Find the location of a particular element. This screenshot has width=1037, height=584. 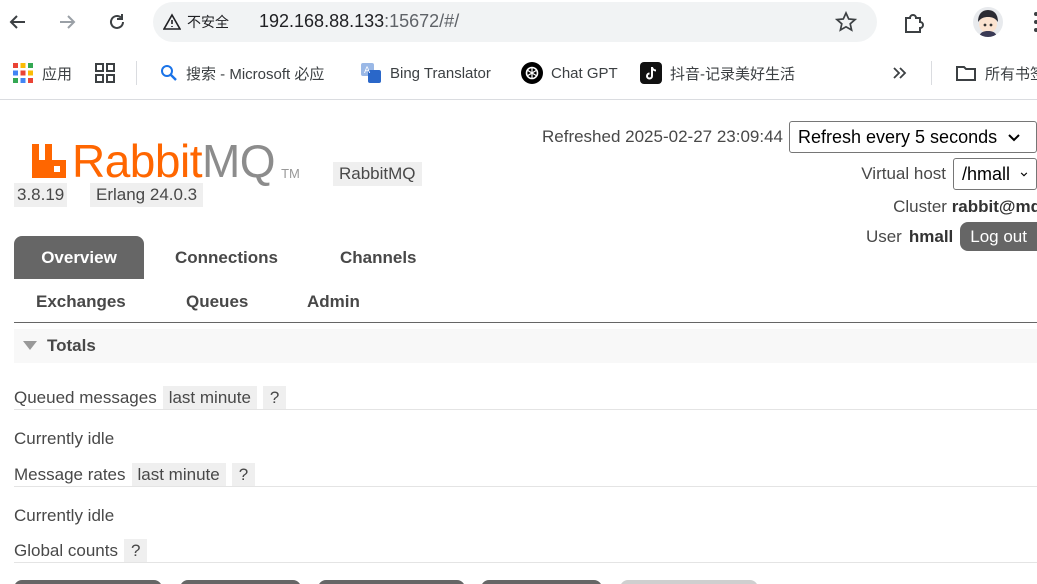

message-rates-state: Currently idle is located at coordinates (64, 515).